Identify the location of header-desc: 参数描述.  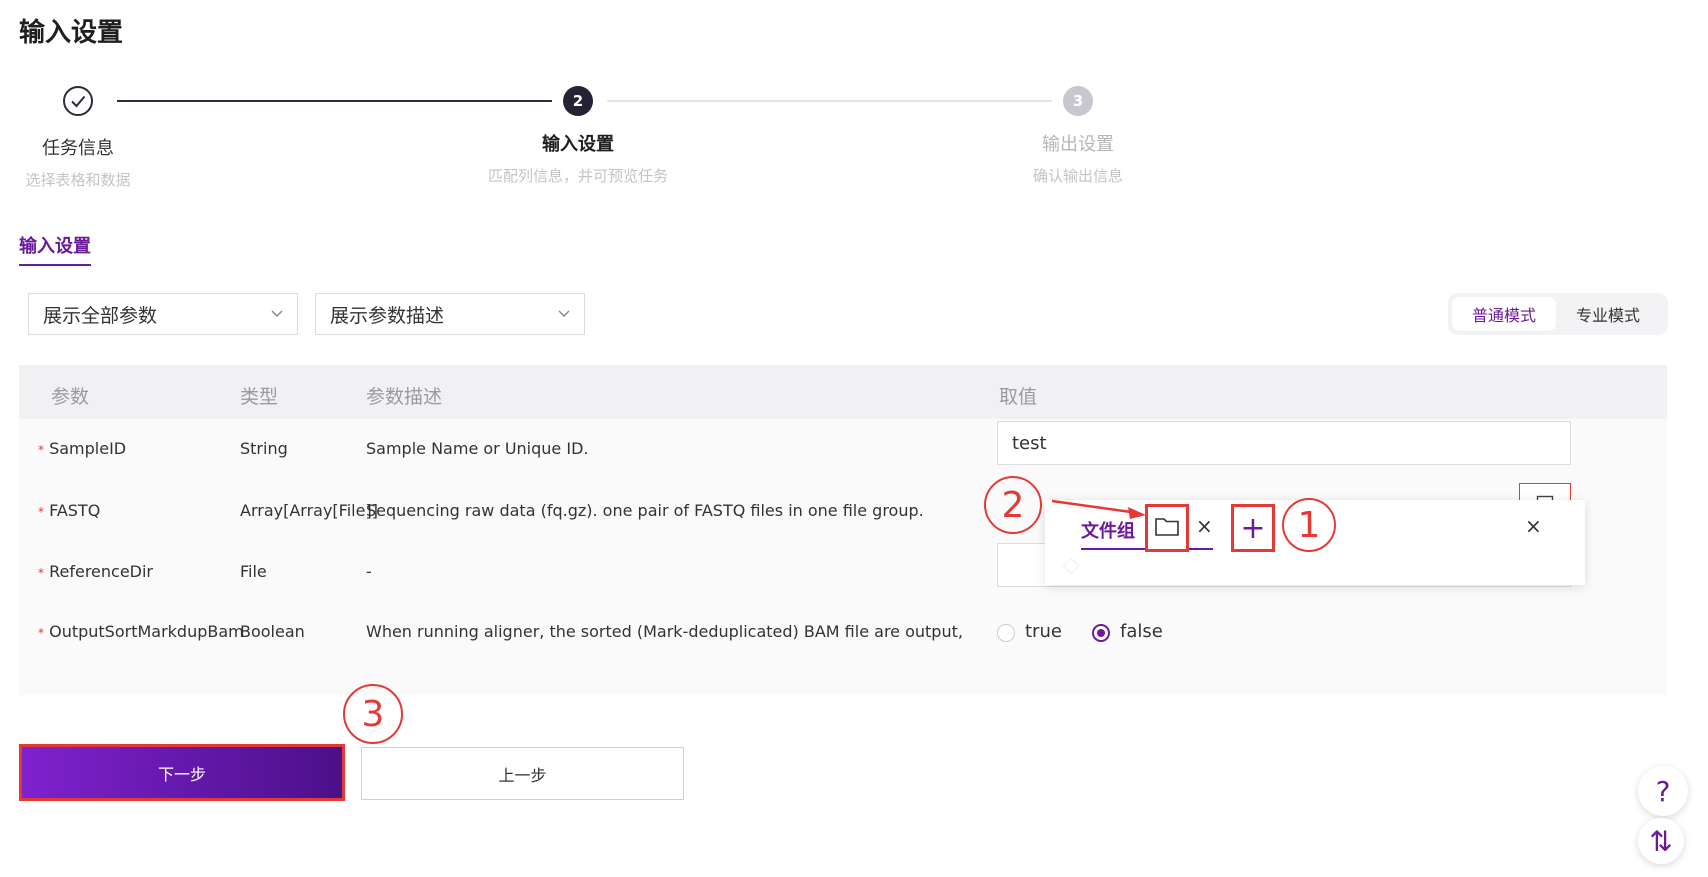
(404, 397).